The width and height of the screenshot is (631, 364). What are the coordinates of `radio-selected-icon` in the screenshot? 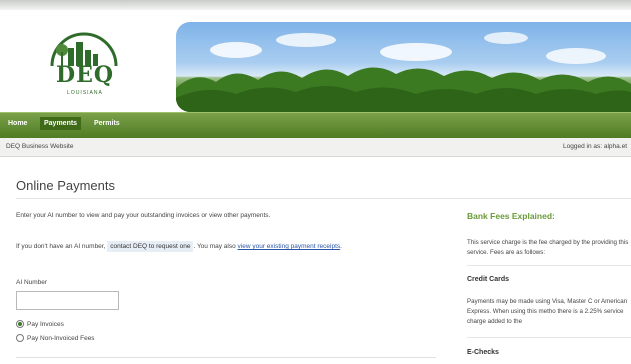 It's located at (20, 324).